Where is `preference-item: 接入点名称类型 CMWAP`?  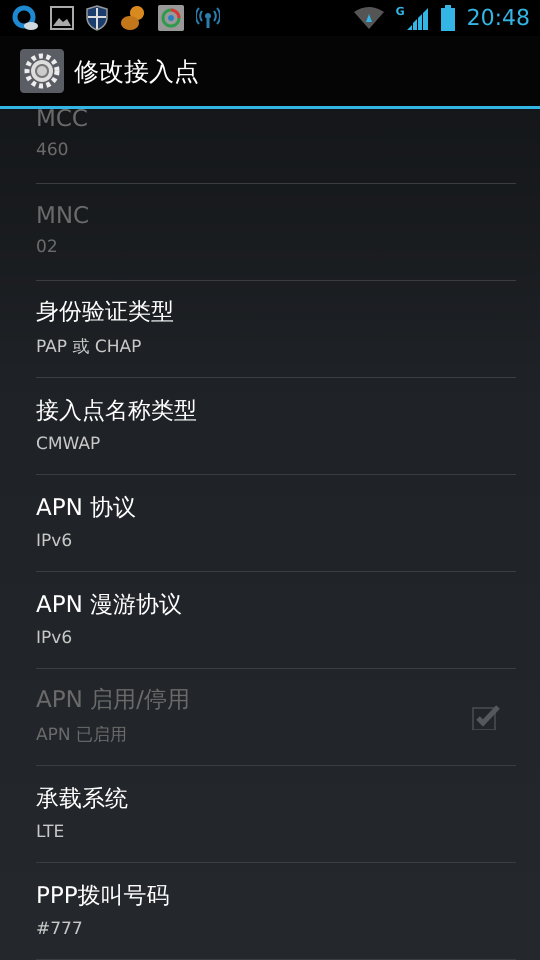 preference-item: 接入点名称类型 CMWAP is located at coordinates (276, 426).